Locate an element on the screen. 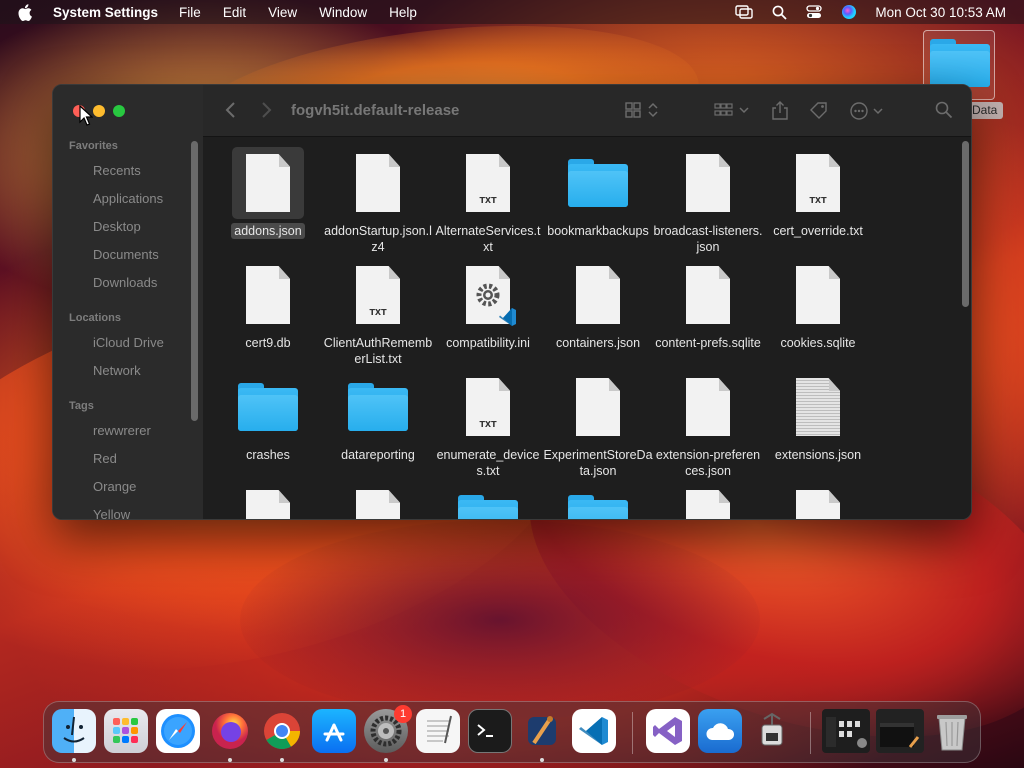 This screenshot has width=1024, height=768. dock-system-settings: 1 is located at coordinates (388, 729).